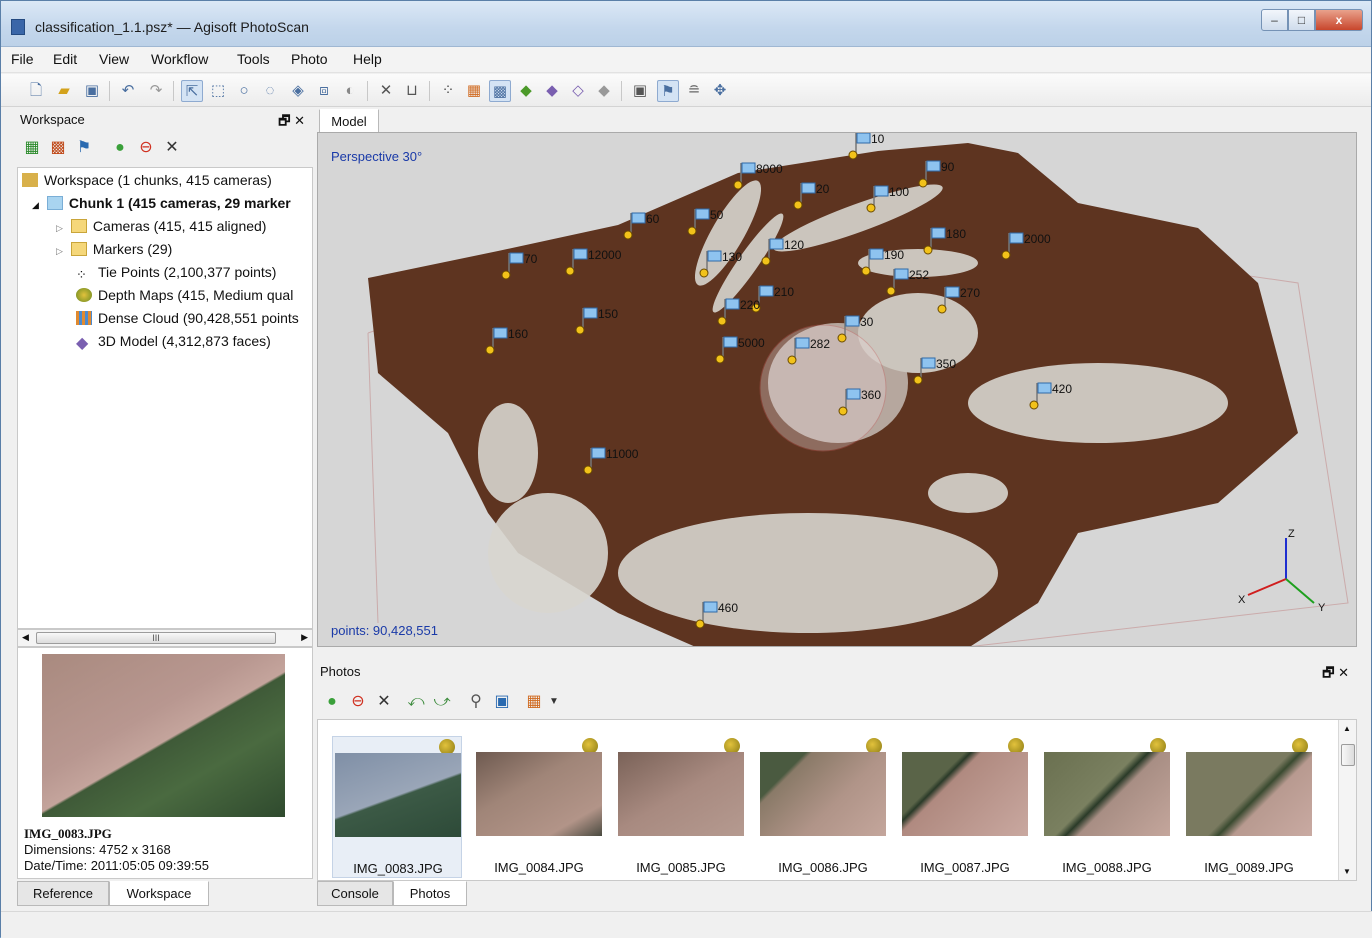  What do you see at coordinates (668, 91) in the screenshot?
I see `show-markers-icon: ⚑` at bounding box center [668, 91].